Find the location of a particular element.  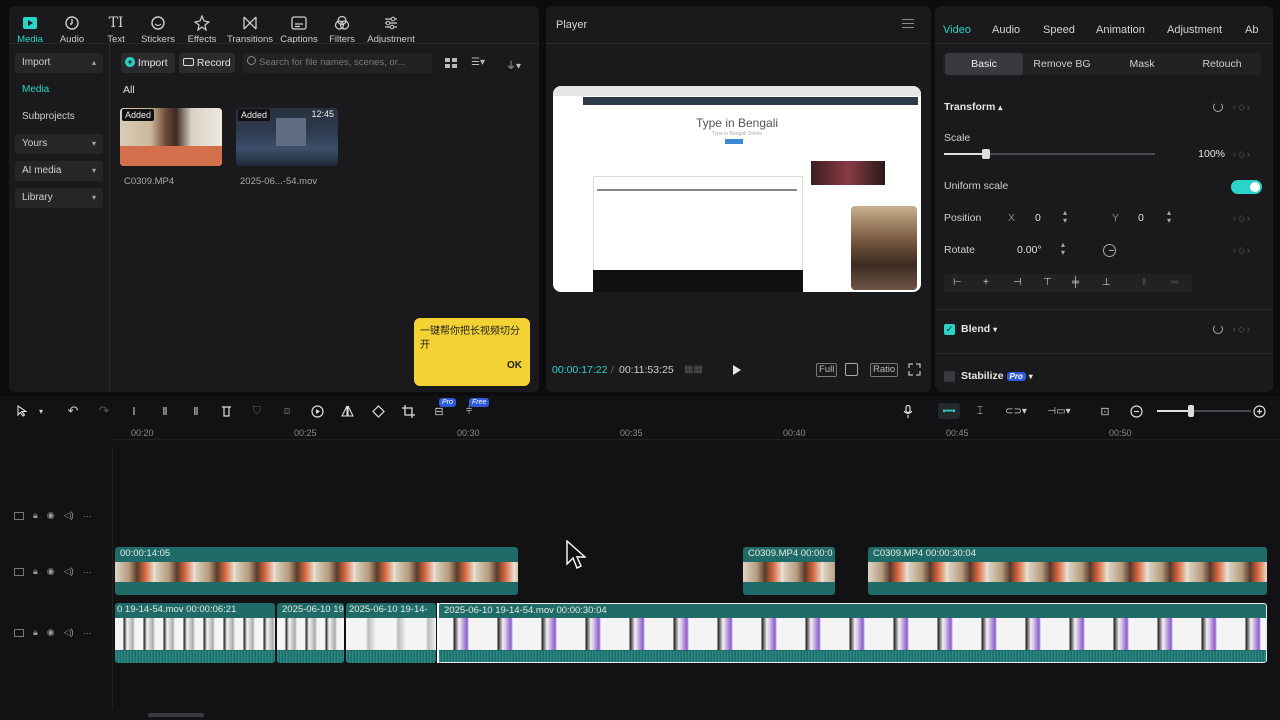

zoom-in-icon is located at coordinates (1259, 411).